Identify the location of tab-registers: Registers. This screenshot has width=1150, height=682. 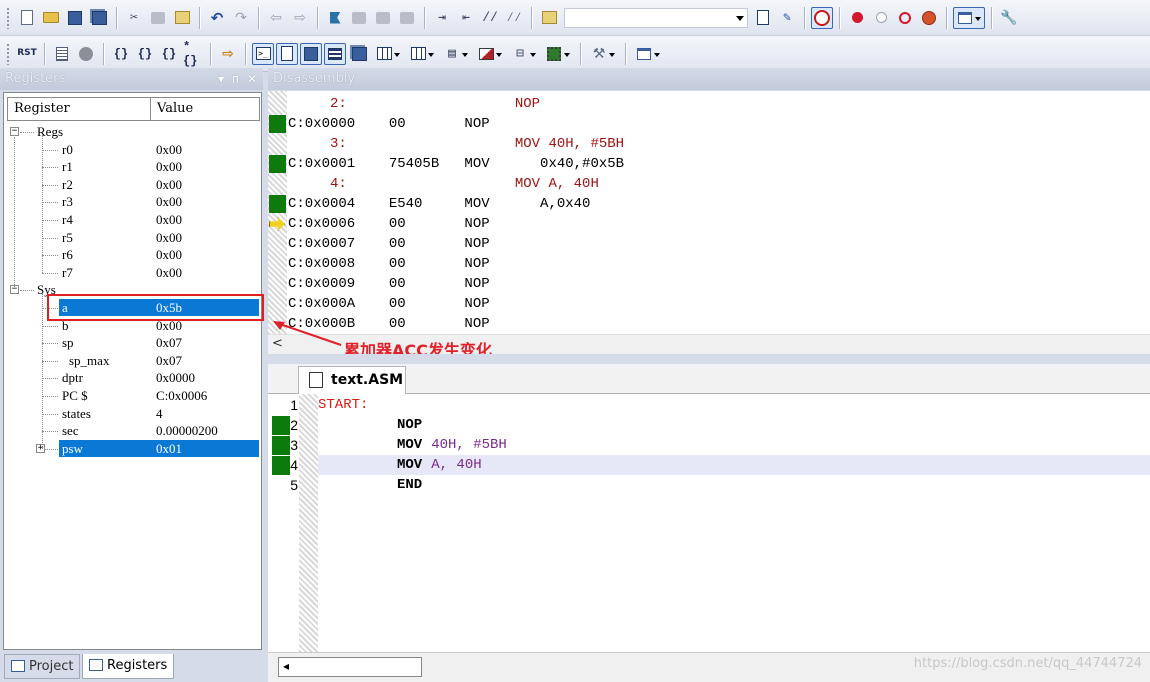
(128, 666).